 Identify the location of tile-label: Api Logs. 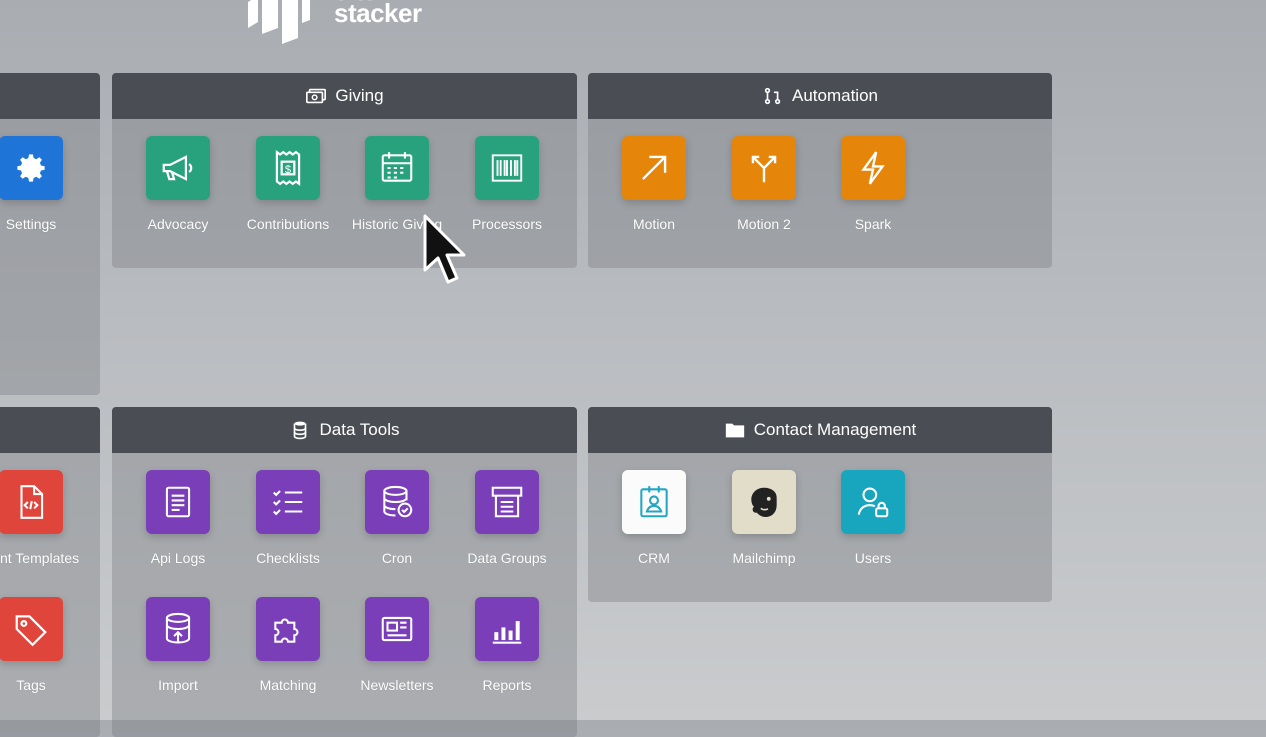
(178, 558).